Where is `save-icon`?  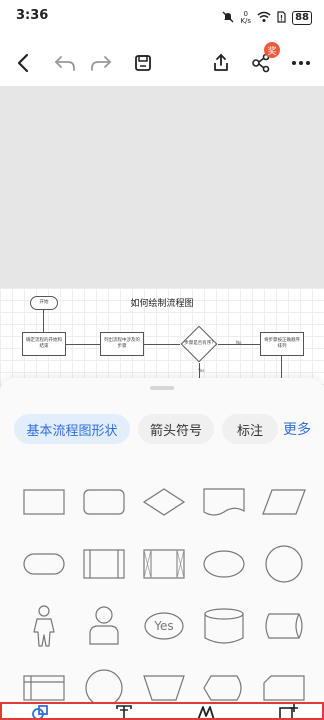 save-icon is located at coordinates (143, 63).